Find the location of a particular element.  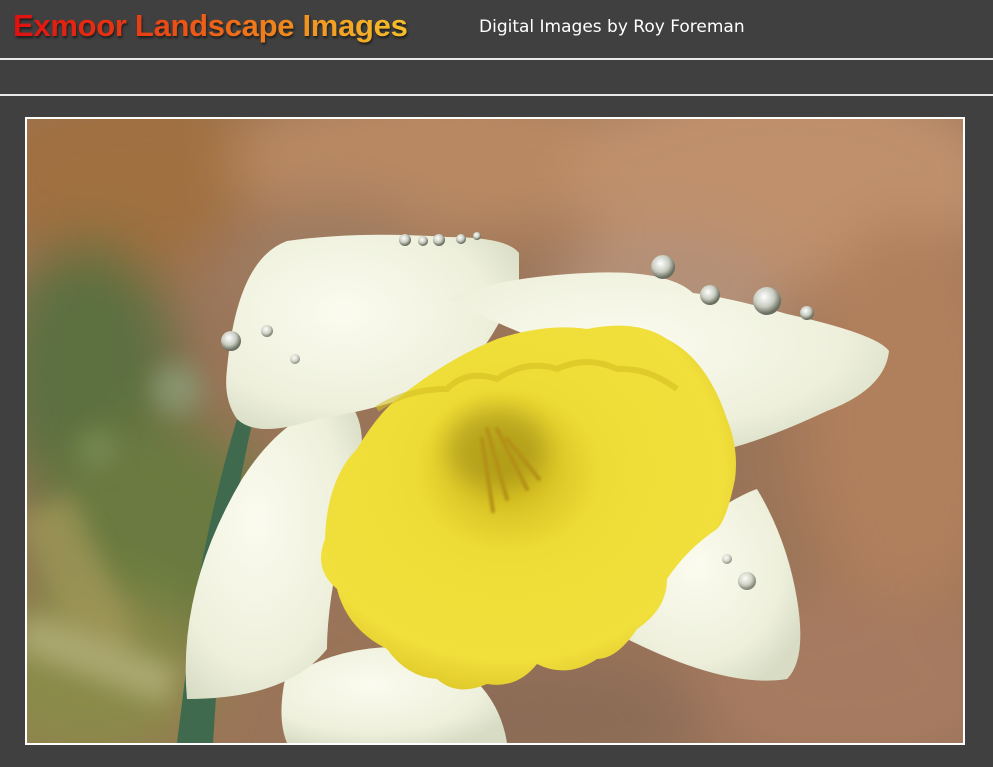

nav-bar is located at coordinates (496, 77).